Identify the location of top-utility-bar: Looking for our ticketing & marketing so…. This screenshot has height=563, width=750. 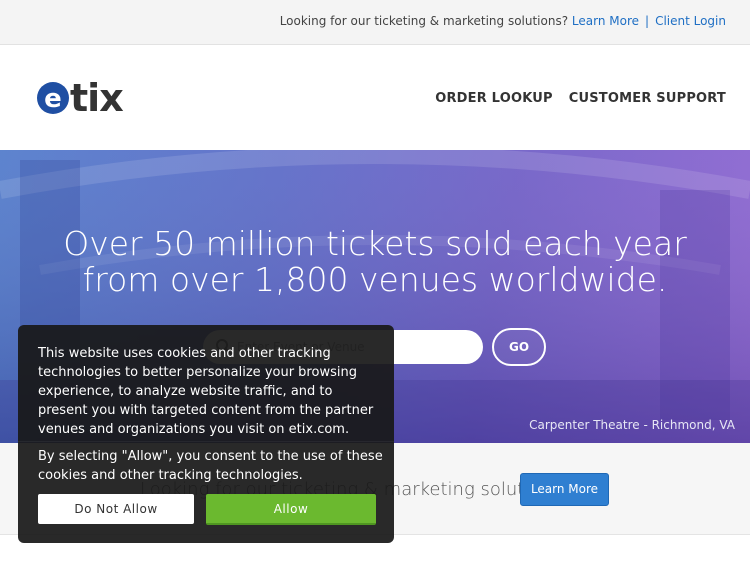
(375, 22).